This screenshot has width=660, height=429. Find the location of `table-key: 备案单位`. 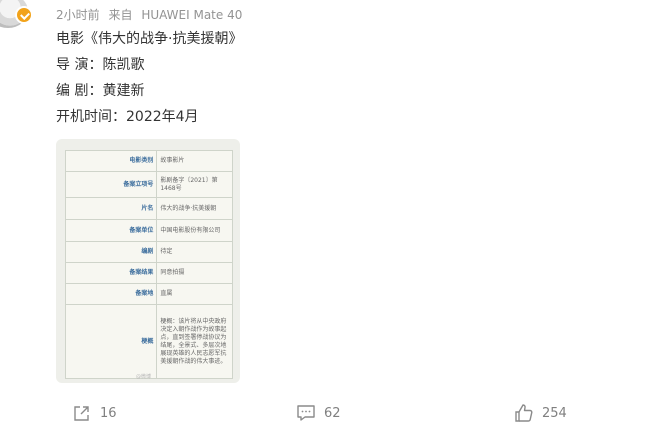

table-key: 备案单位 is located at coordinates (111, 230).